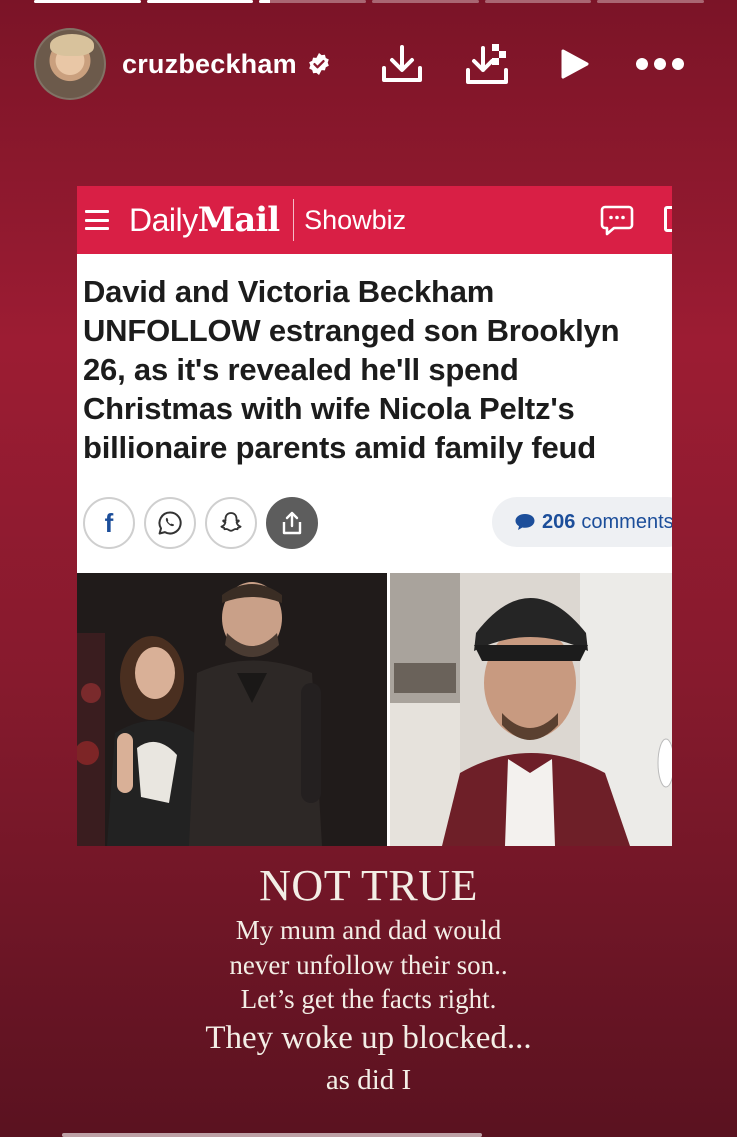  Describe the element at coordinates (368, 885) in the screenshot. I see `caption-title: NOT TRUE` at that location.